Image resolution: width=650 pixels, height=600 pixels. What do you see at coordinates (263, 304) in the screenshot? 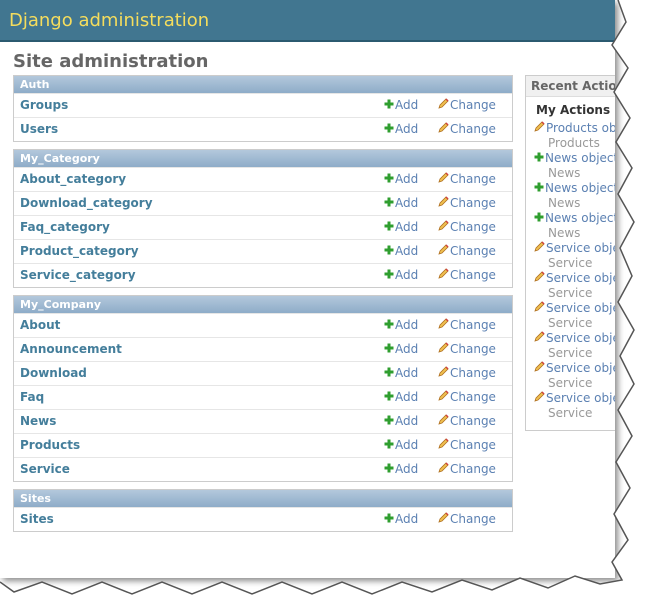
I see `module-header: My_Company` at bounding box center [263, 304].